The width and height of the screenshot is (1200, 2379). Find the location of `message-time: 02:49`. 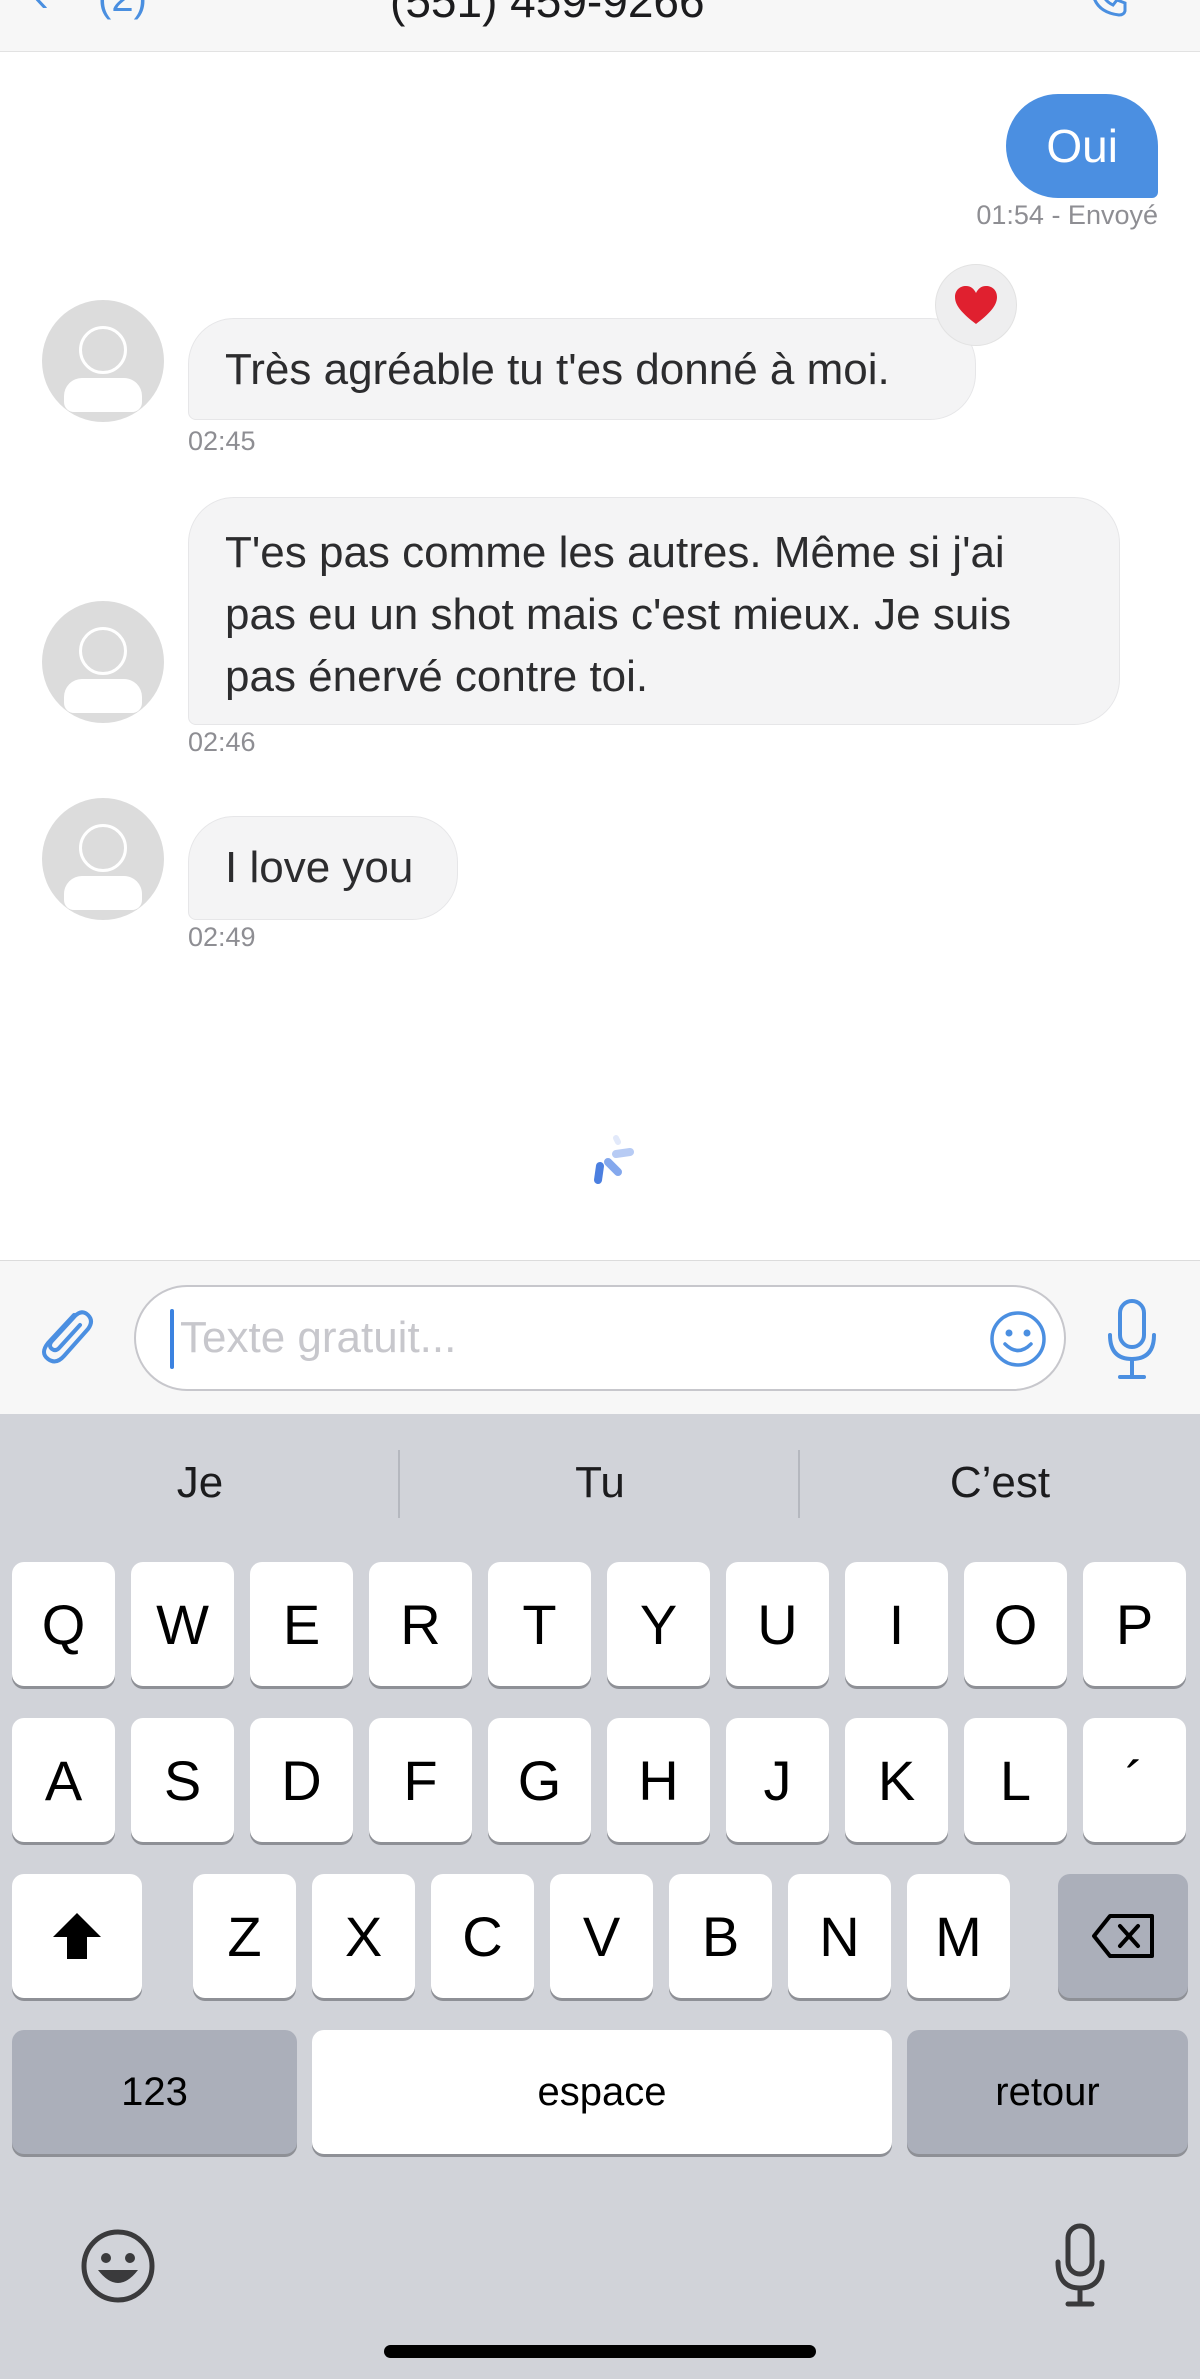

message-time: 02:49 is located at coordinates (222, 937).